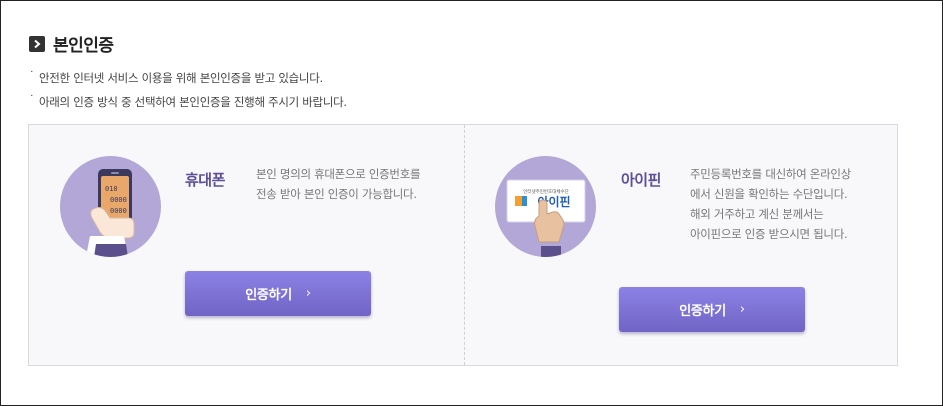  Describe the element at coordinates (111, 189) in the screenshot. I see `phone-digits-line-1: 010` at that location.